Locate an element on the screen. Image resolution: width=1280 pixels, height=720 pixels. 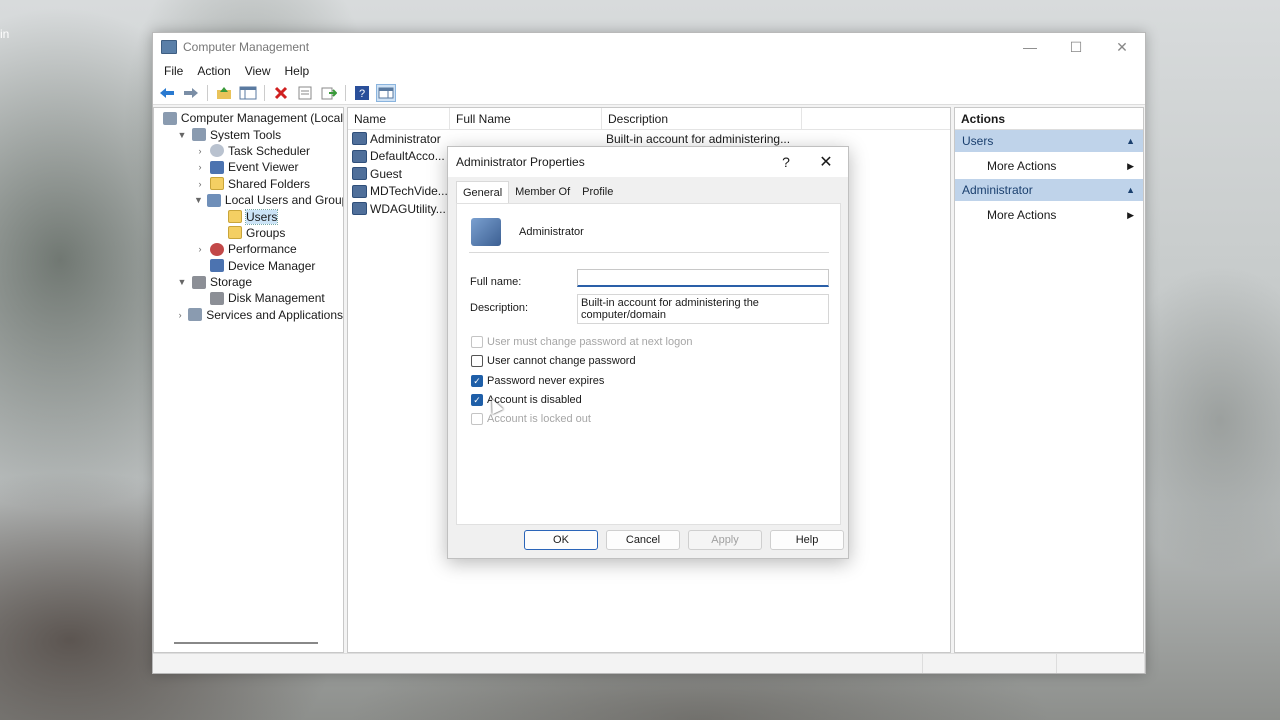
tree-item: › Shared Folders is located at coordinates (248, 184).